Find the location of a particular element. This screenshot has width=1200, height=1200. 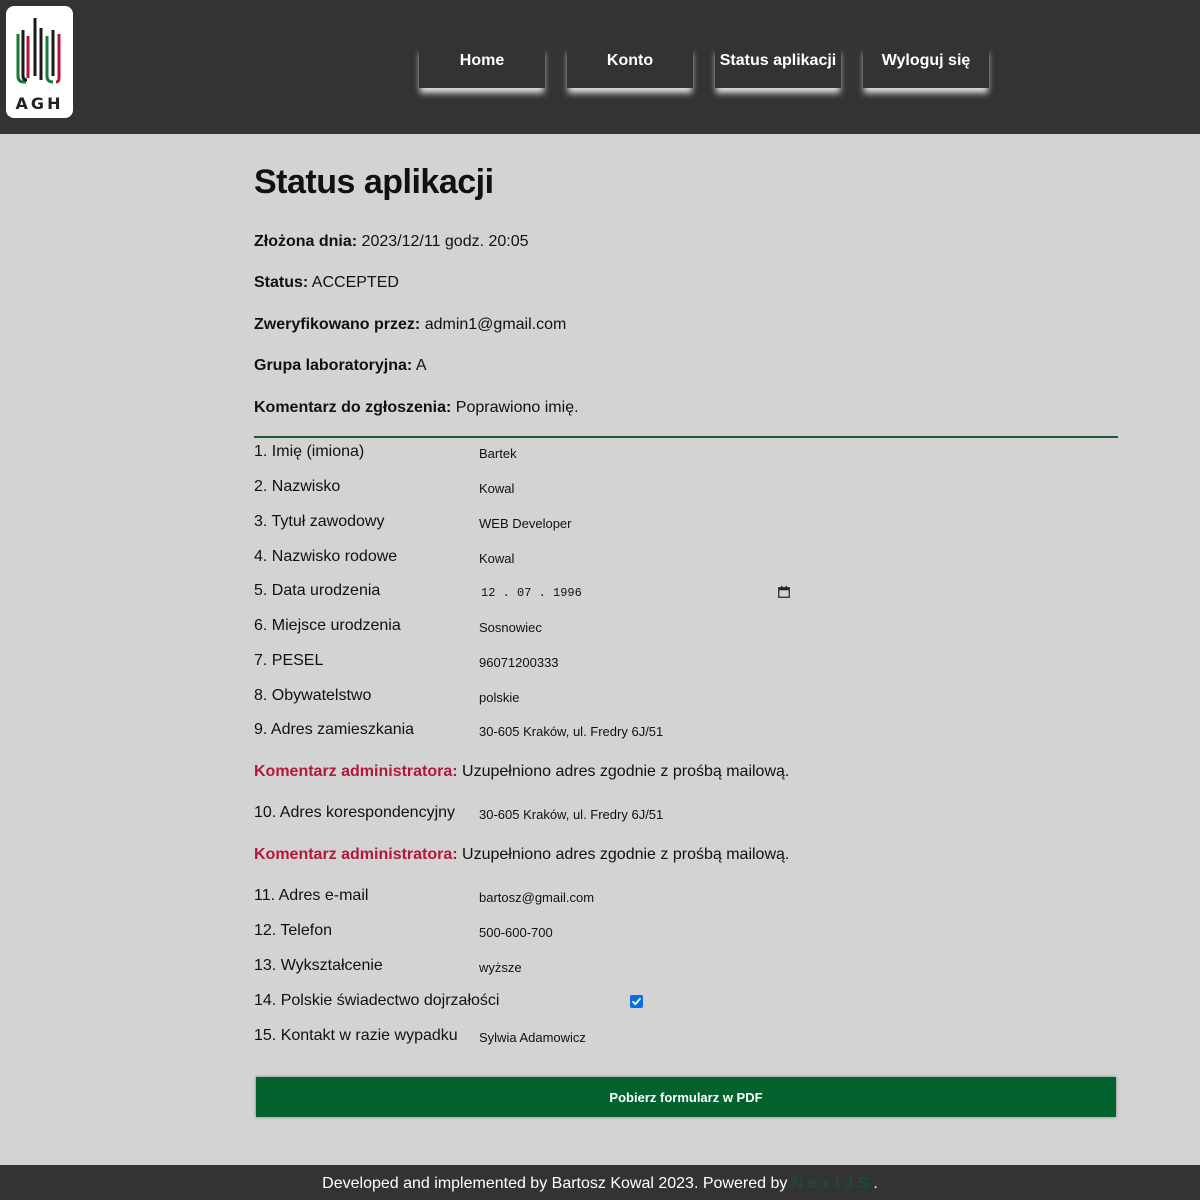

form-row-label: 6. Miejsce urodzenia is located at coordinates (327, 625).